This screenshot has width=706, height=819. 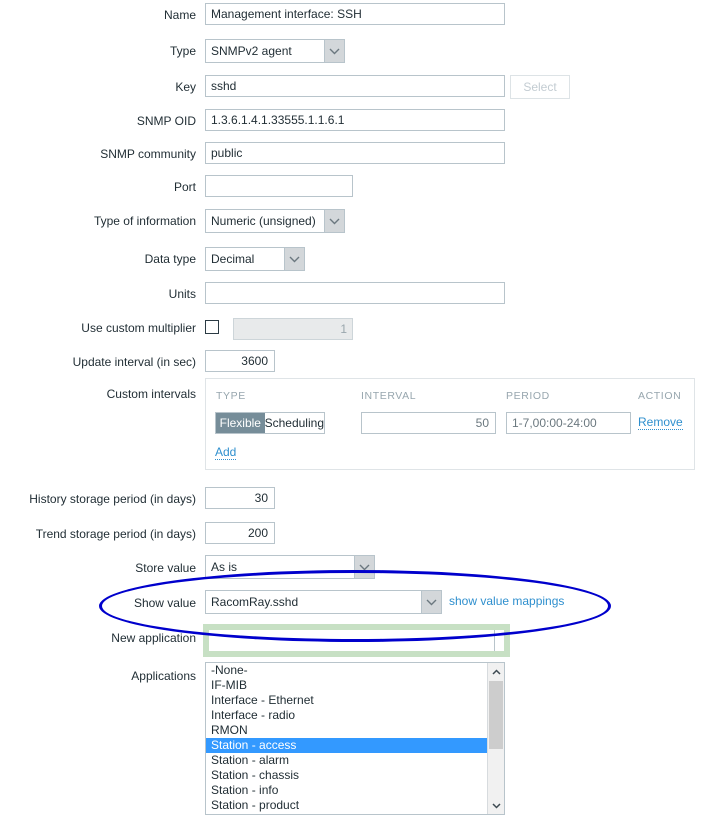 I want to click on form-row-snmp-oid: SNMP OID, so click(x=353, y=121).